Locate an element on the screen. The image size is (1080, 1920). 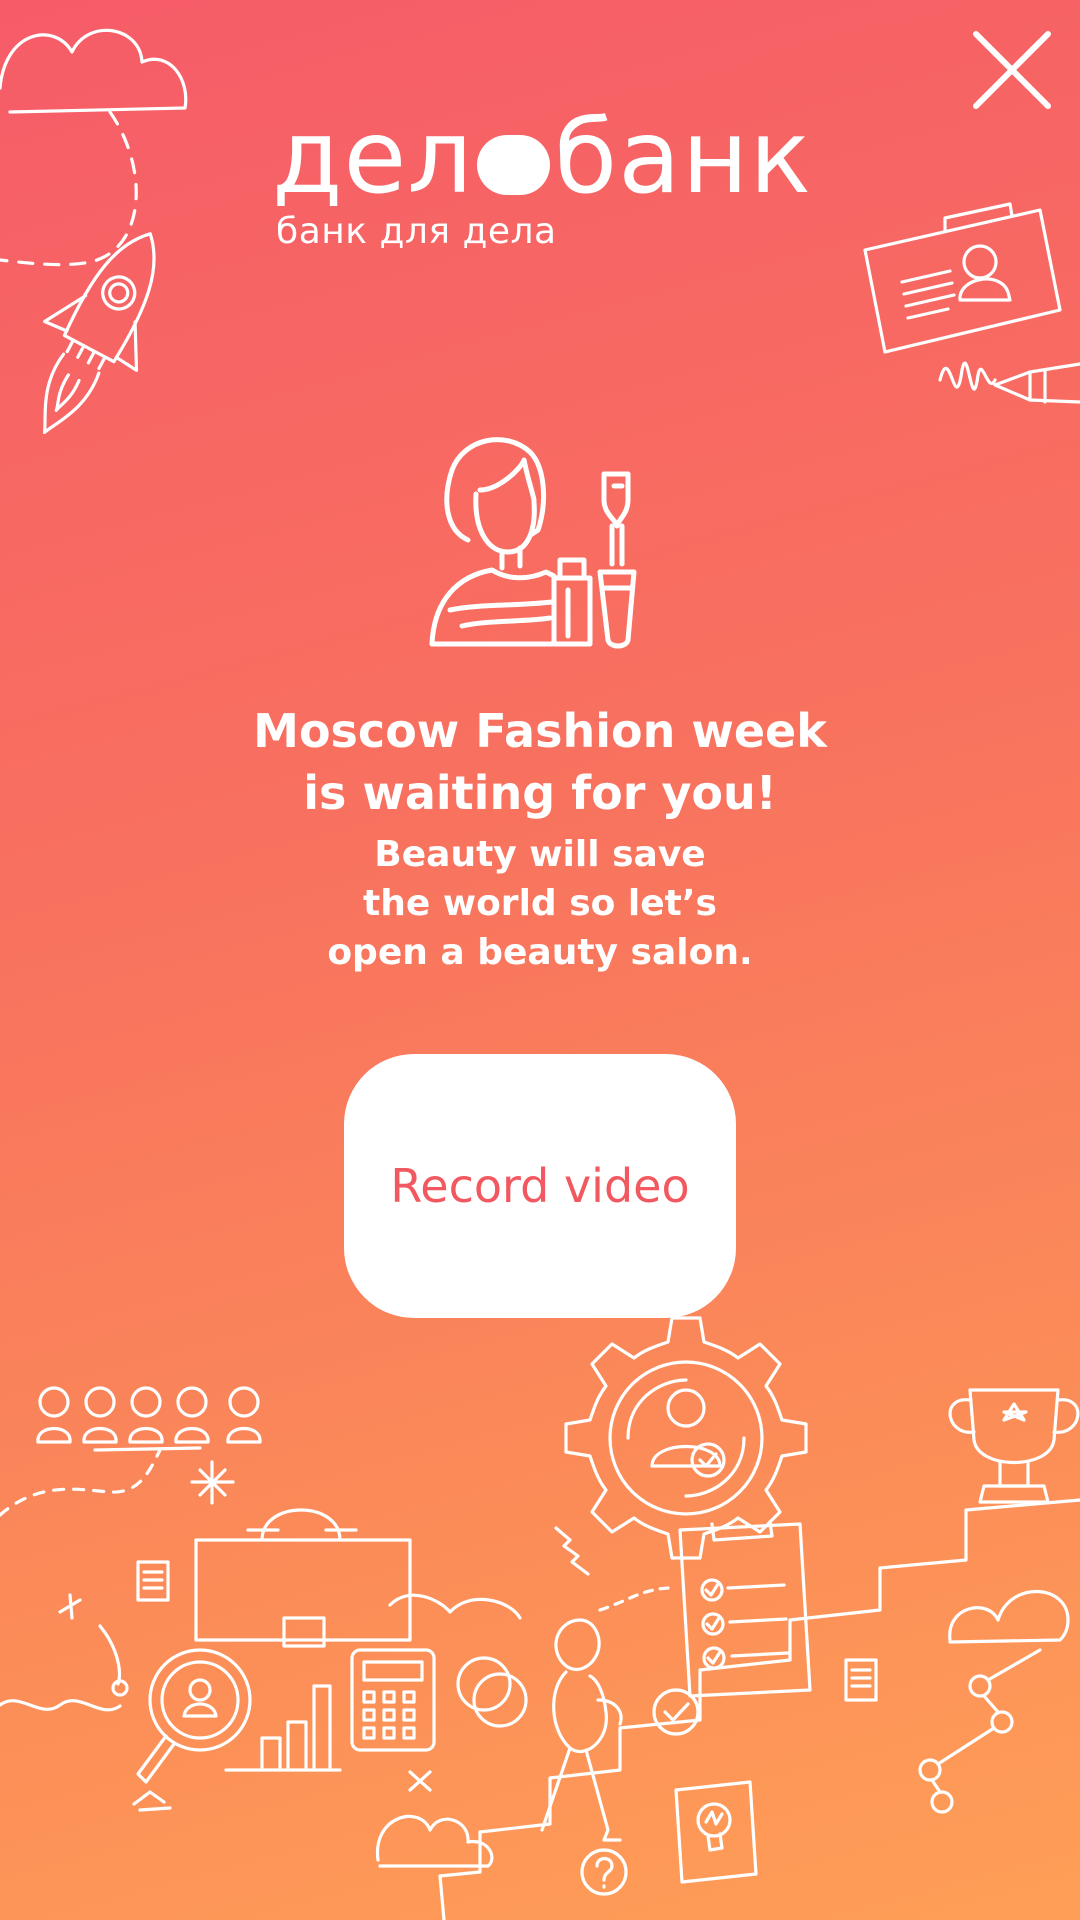
logo-text-left: дел is located at coordinates (373, 157).